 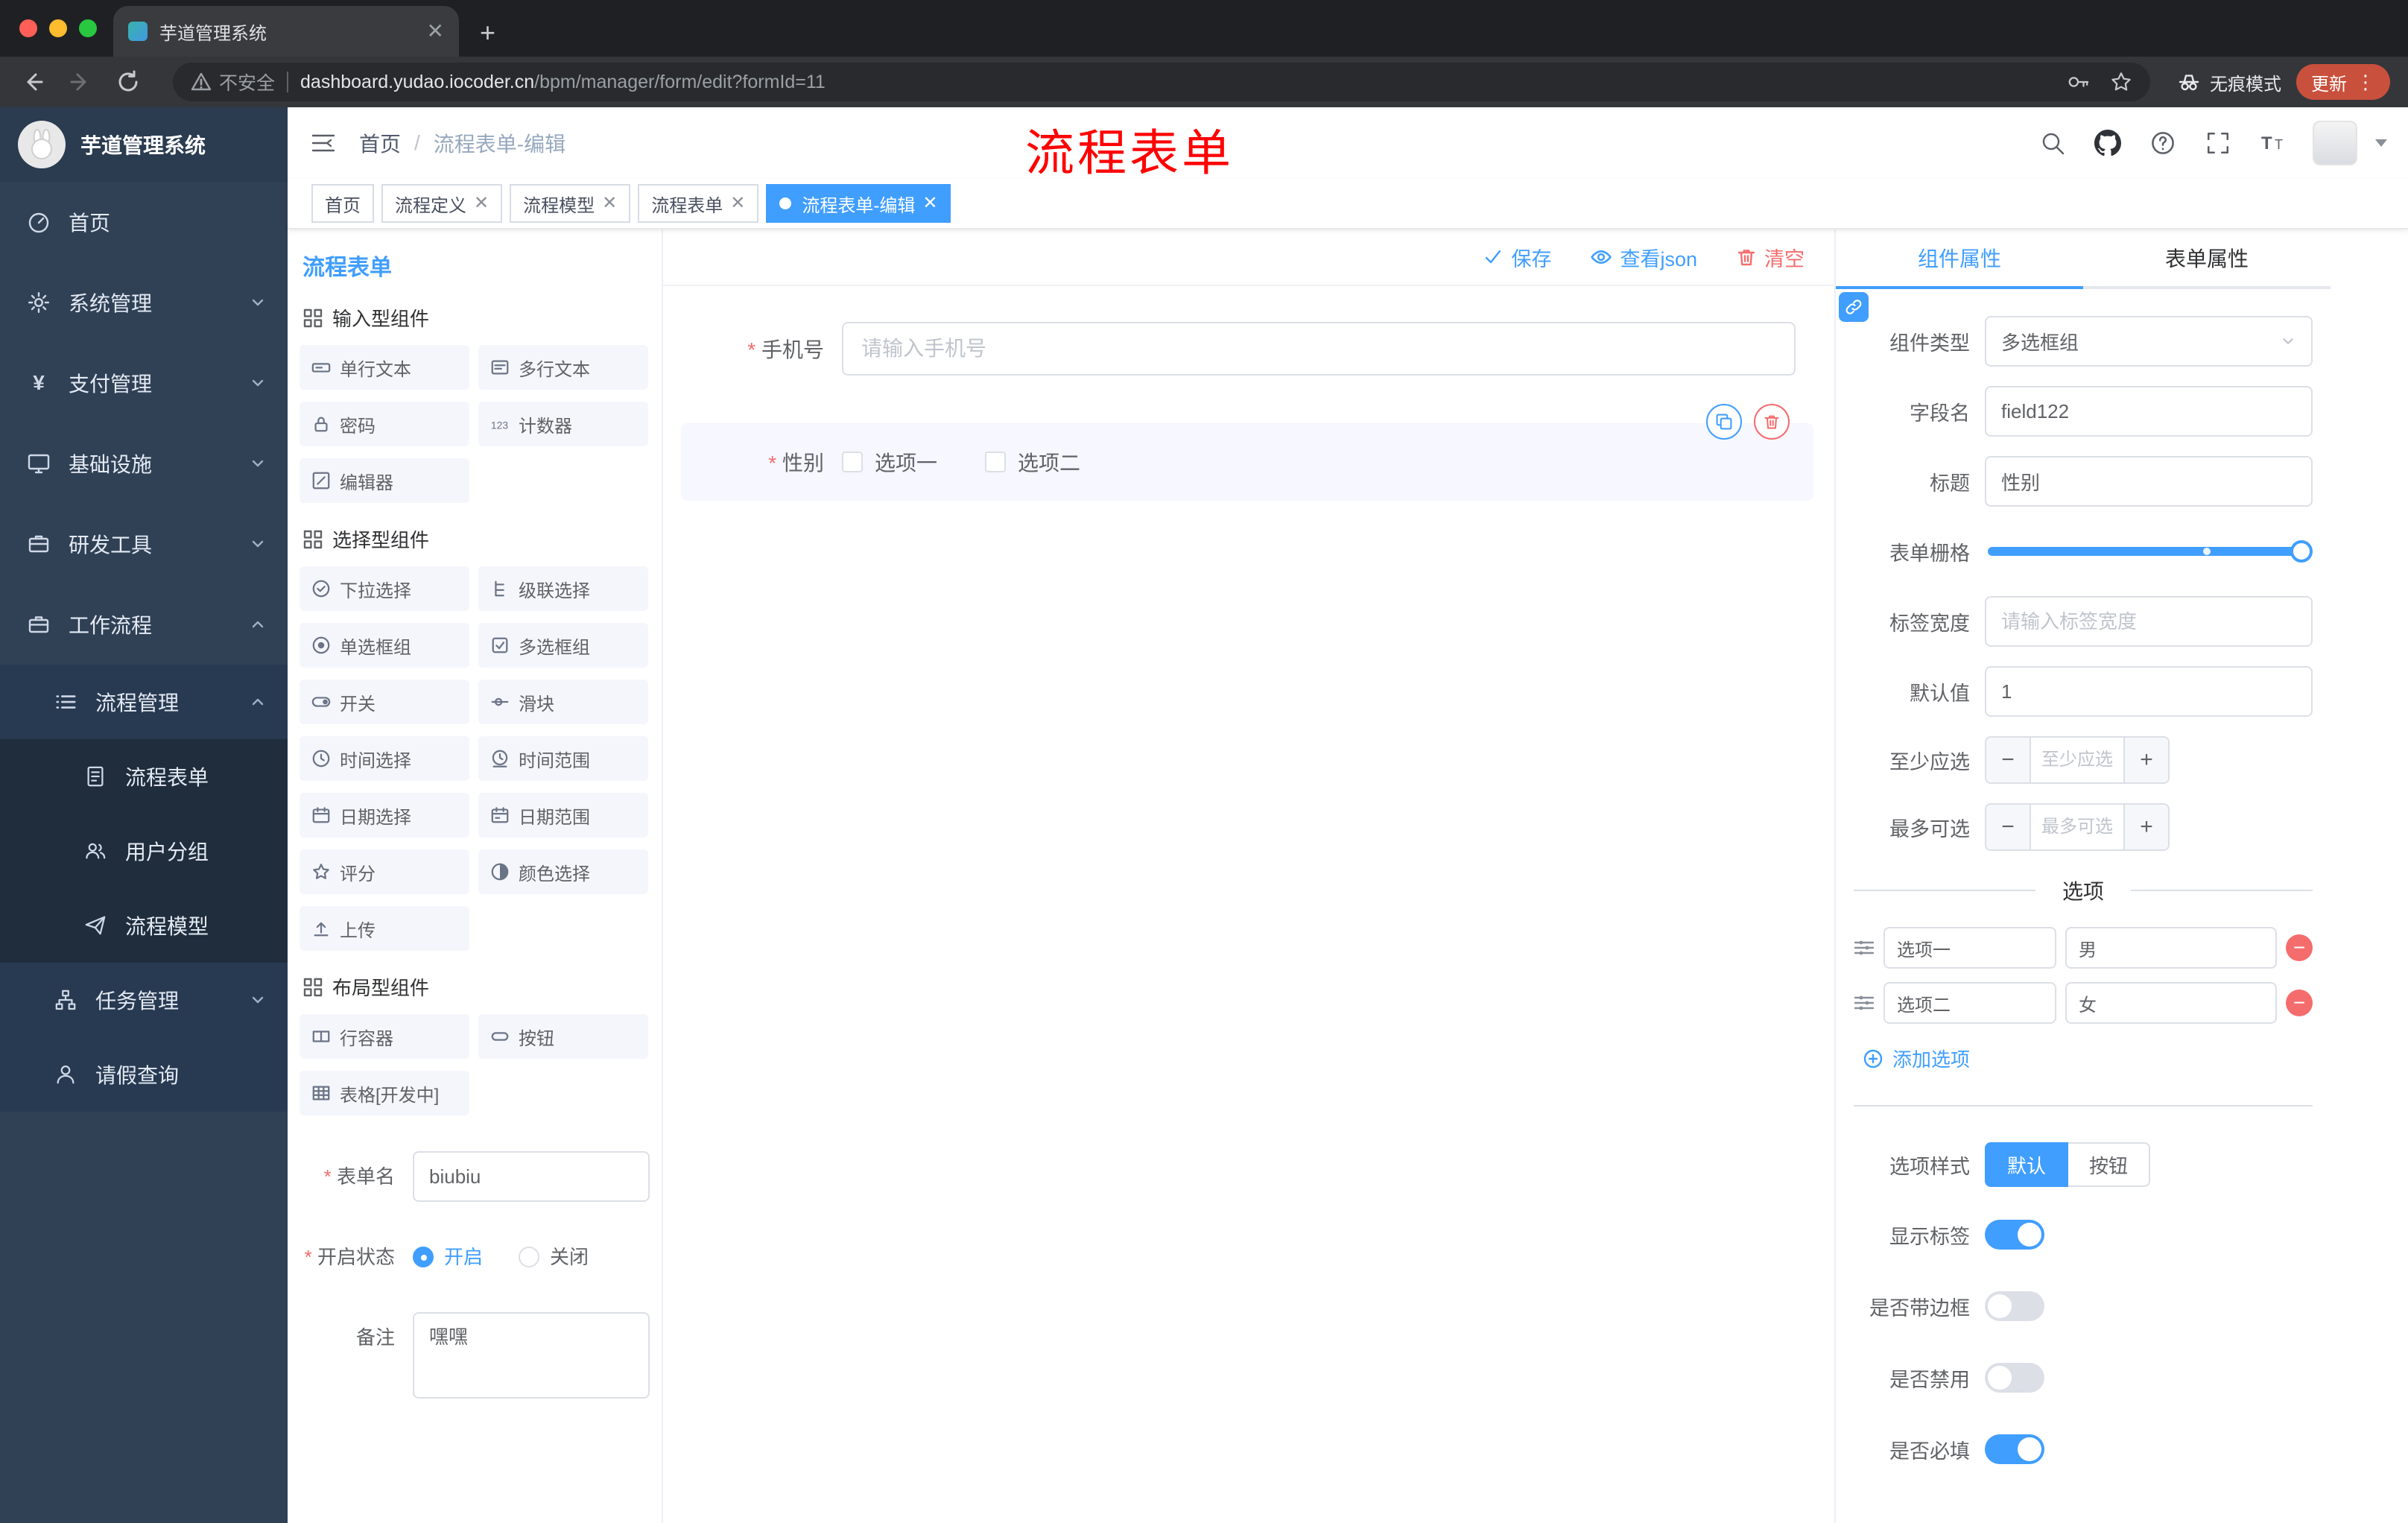 I want to click on help-icon, so click(x=2162, y=143).